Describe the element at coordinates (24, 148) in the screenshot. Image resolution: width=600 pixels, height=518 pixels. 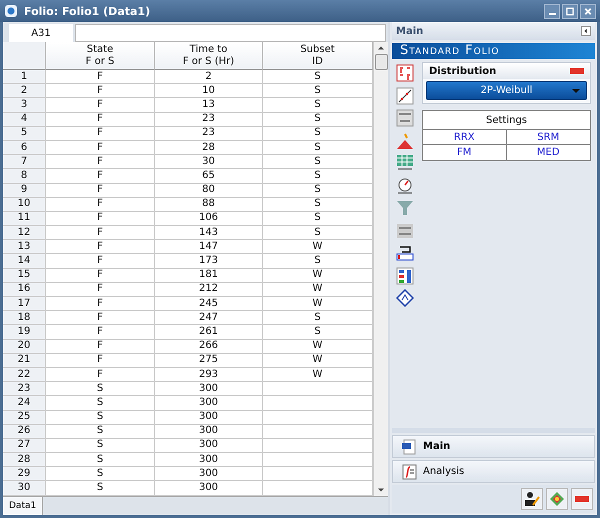
I see `row-header: 6` at that location.